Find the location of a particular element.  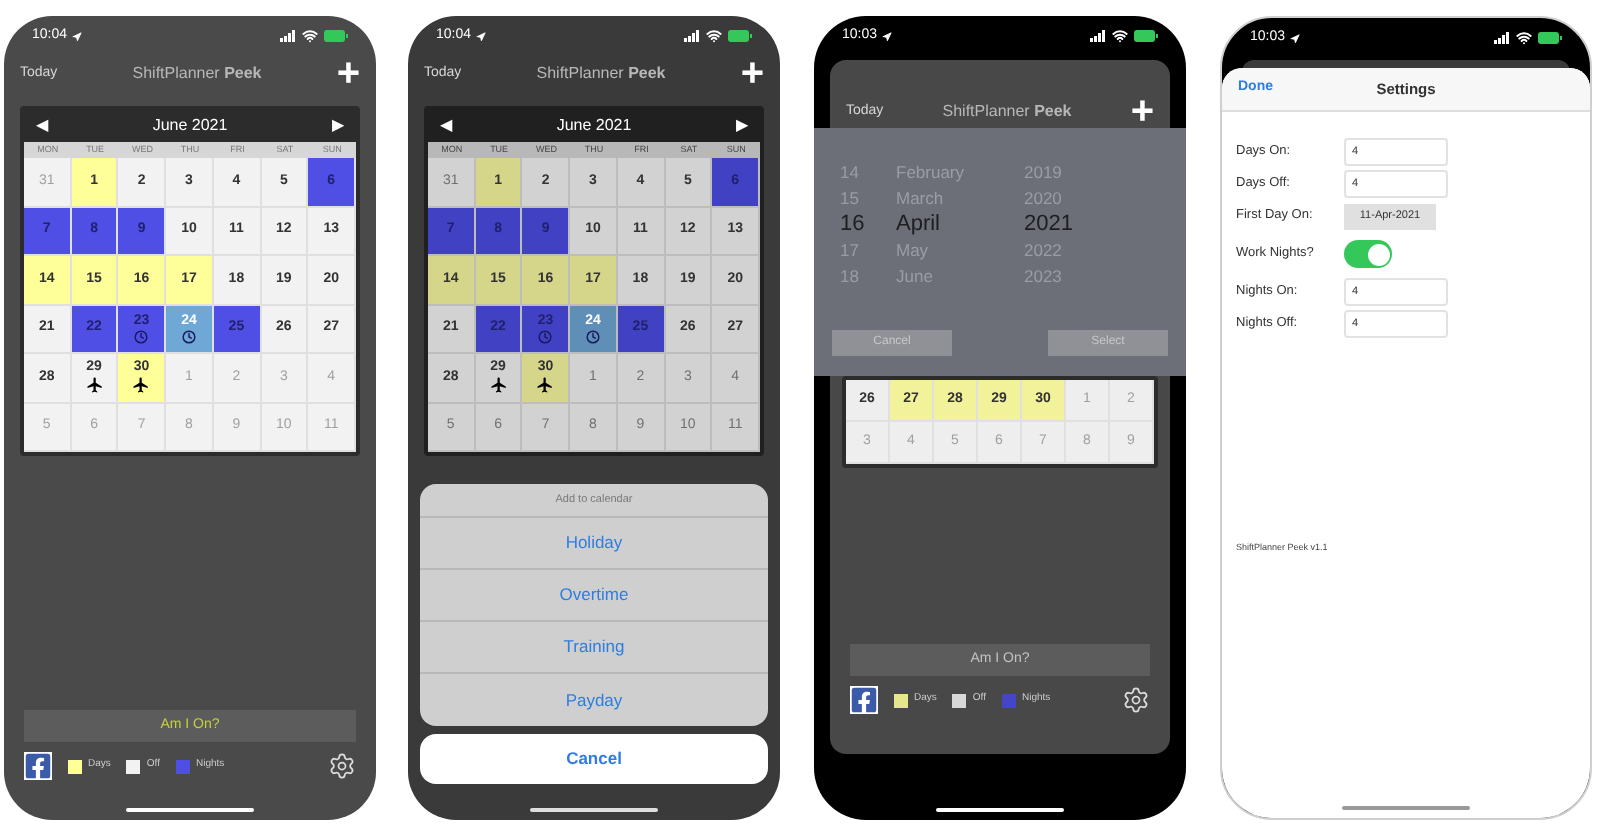

toggle-switch is located at coordinates (1368, 254).